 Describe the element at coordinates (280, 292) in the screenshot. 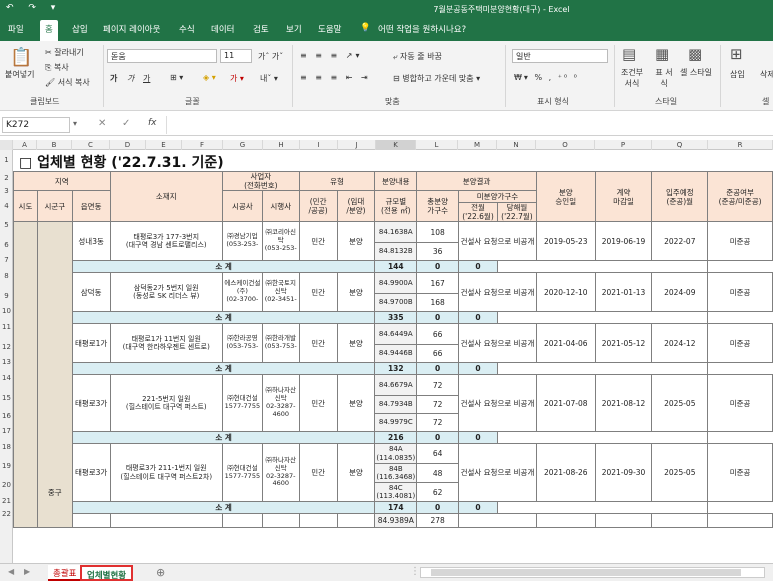

I see `developer-cell: ㈜한국토지신탁 (02-3451-` at that location.